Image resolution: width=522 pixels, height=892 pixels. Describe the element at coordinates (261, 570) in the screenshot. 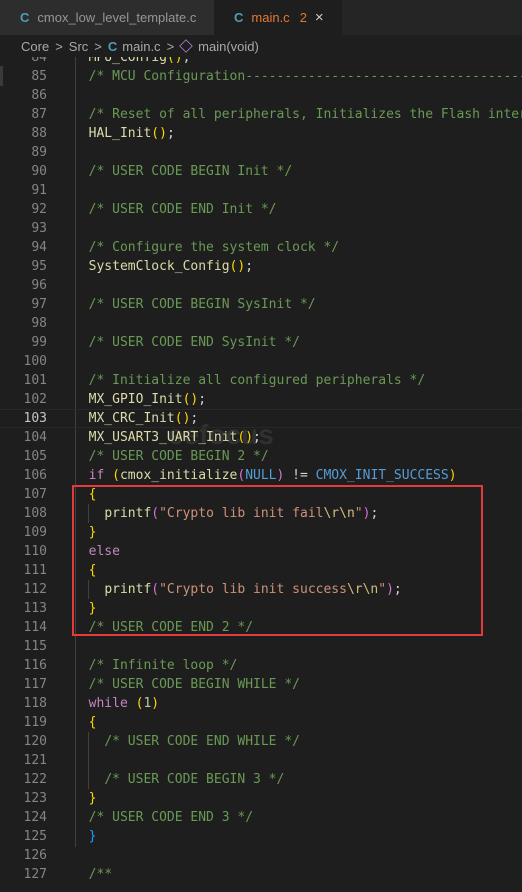

I see `code-line: 111 {` at that location.